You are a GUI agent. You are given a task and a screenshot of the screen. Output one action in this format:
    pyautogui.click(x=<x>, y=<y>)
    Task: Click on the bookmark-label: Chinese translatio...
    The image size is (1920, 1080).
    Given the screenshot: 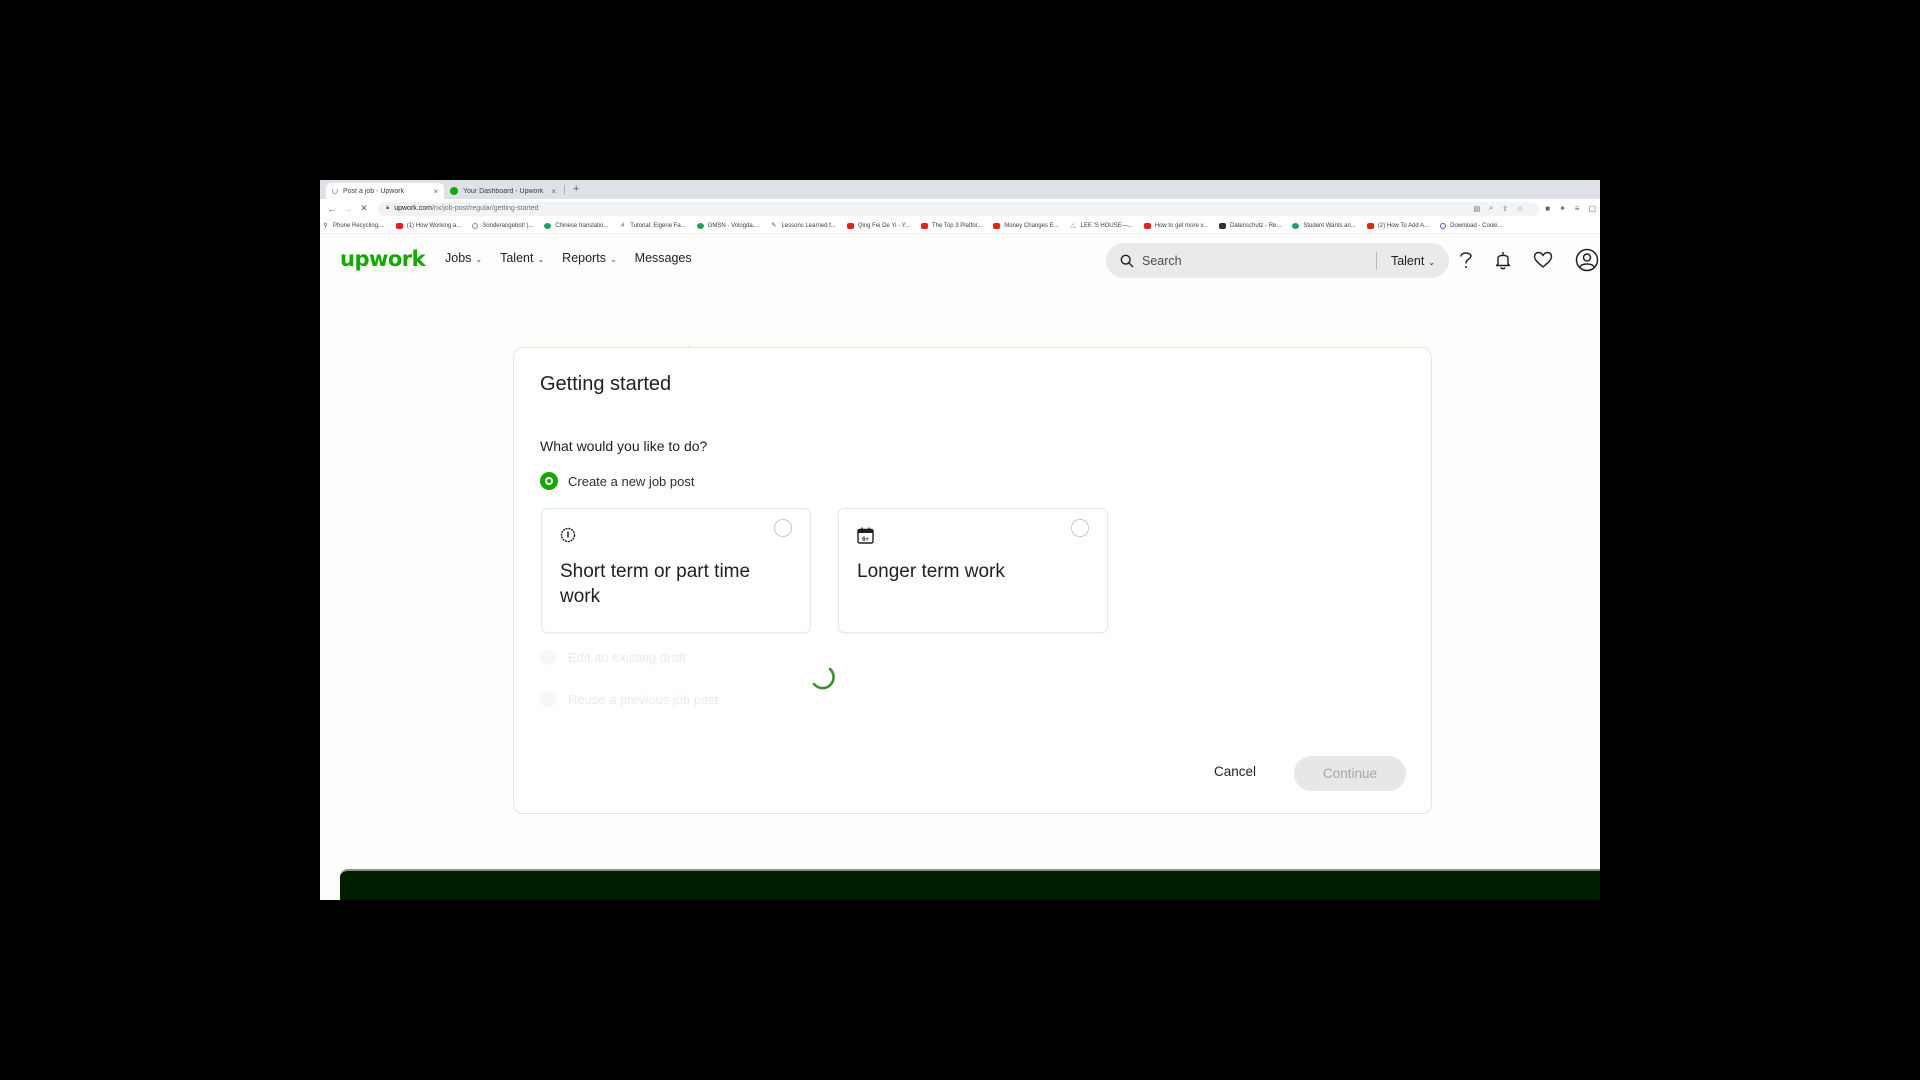 What is the action you would take?
    pyautogui.click(x=582, y=225)
    